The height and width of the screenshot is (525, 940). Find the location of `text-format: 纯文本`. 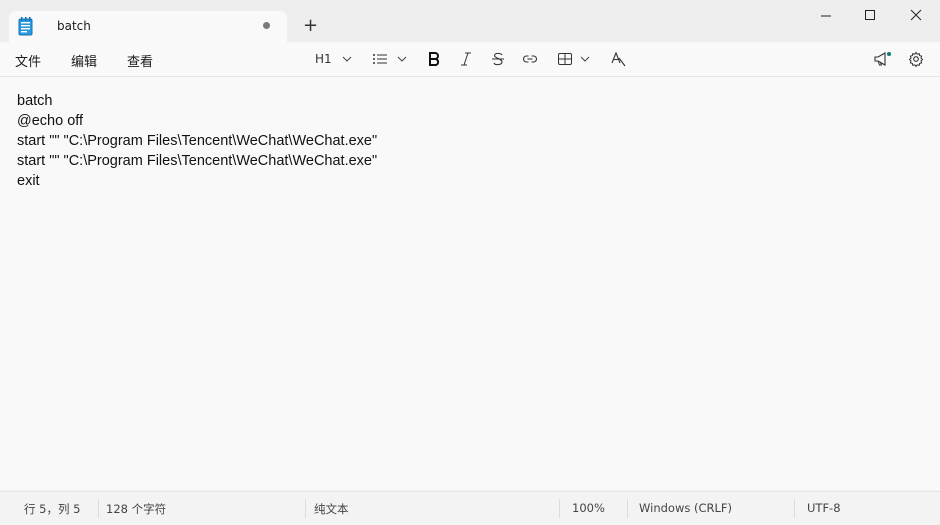

text-format: 纯文本 is located at coordinates (331, 509).